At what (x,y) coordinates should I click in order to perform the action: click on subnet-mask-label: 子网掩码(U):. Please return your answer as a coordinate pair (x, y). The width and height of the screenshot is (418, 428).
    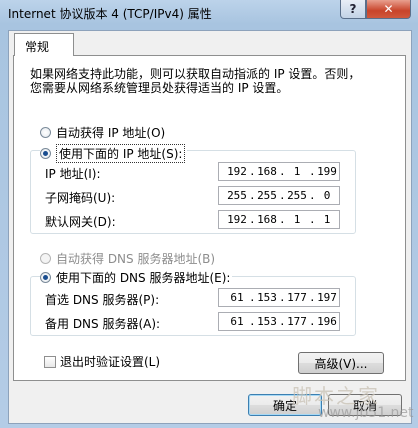
    Looking at the image, I should click on (80, 198).